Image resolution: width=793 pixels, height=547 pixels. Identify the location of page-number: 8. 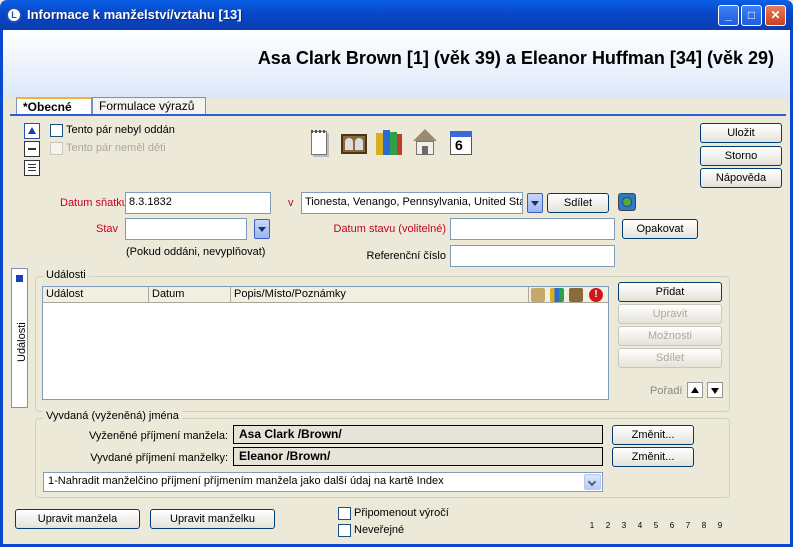
(704, 525).